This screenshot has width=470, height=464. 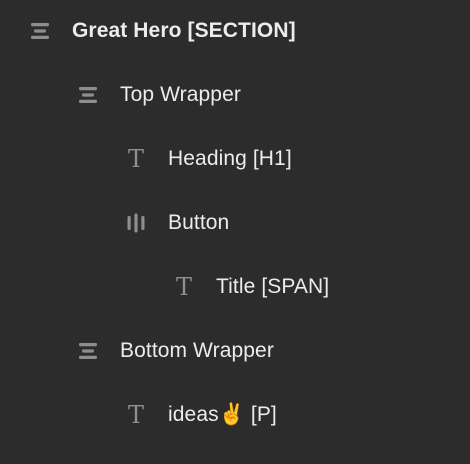 I want to click on tree-item-label: ideas✌️ [P], so click(x=222, y=414).